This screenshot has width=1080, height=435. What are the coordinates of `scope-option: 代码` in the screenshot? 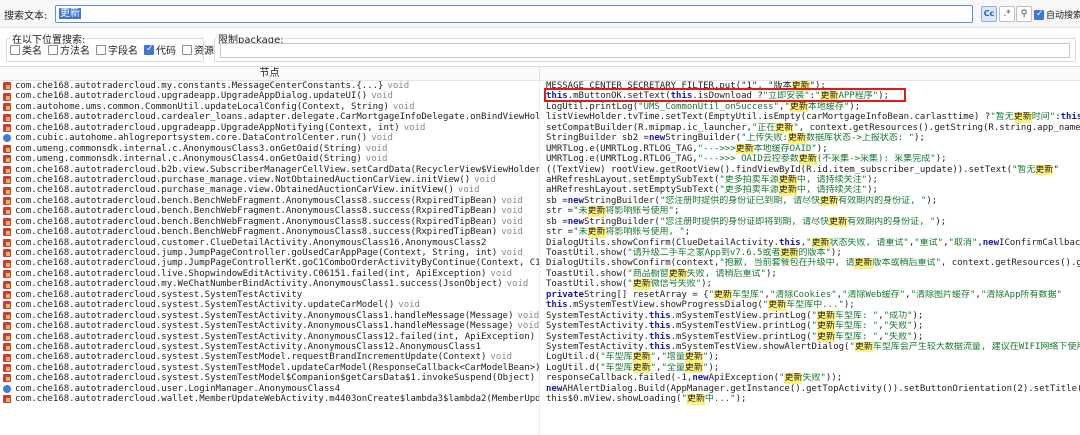 It's located at (160, 49).